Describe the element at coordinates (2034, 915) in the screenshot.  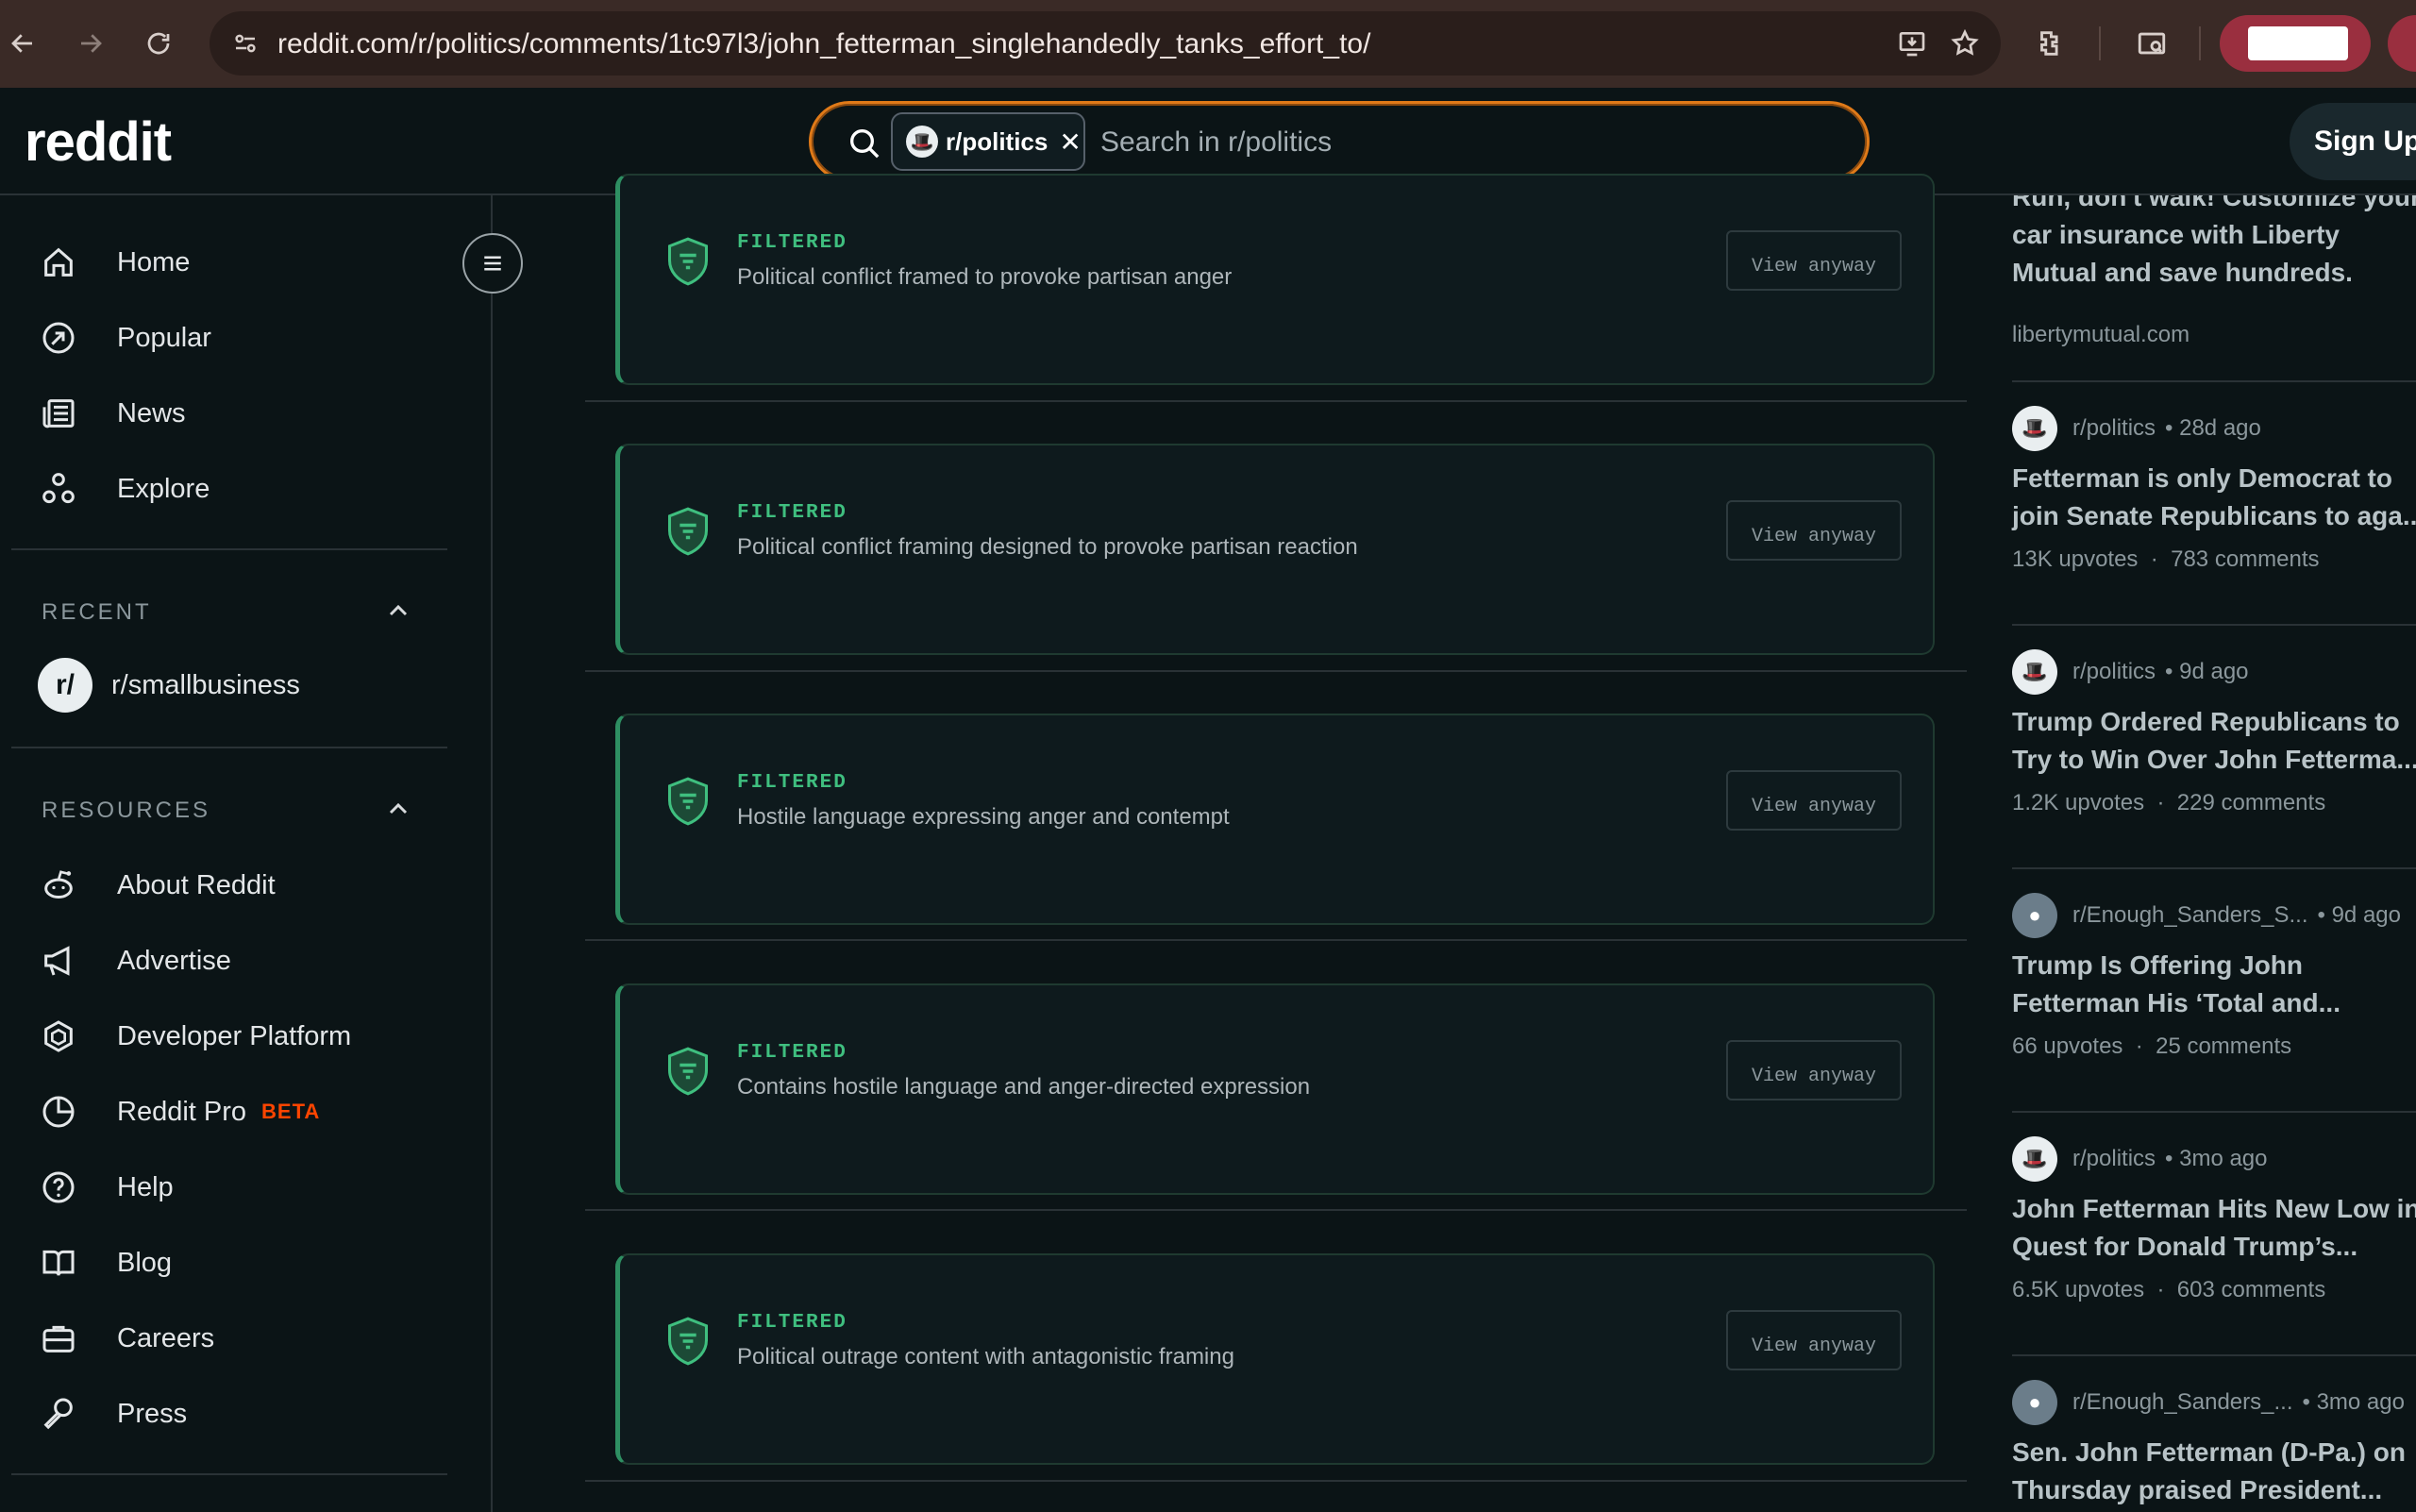
I see `subreddit-avatar: ●` at that location.